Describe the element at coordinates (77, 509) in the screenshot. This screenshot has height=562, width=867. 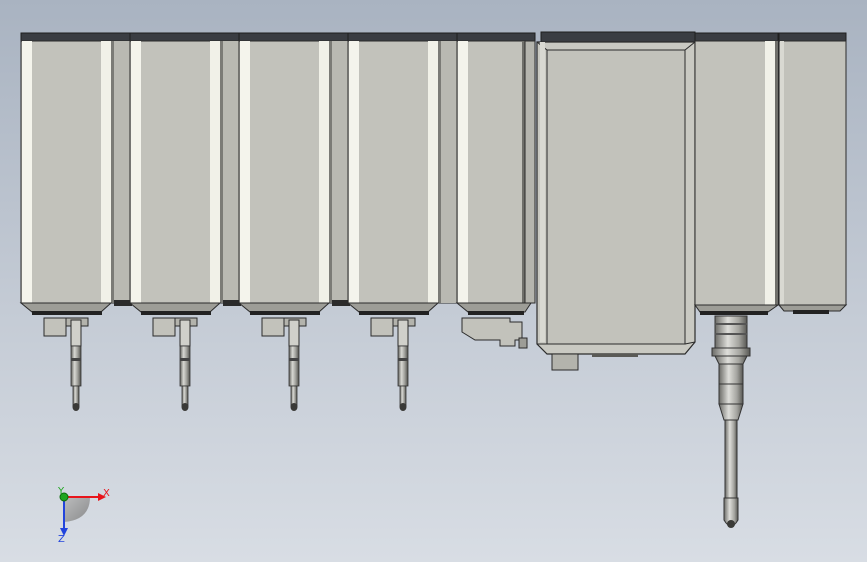
I see `triad-shading` at that location.